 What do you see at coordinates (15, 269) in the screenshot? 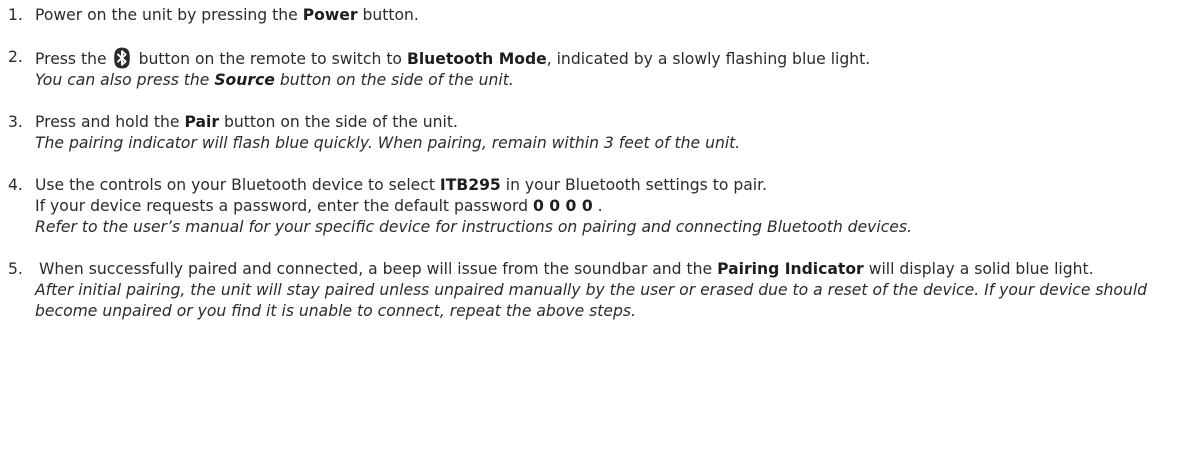
I see `step-number: 5.` at bounding box center [15, 269].